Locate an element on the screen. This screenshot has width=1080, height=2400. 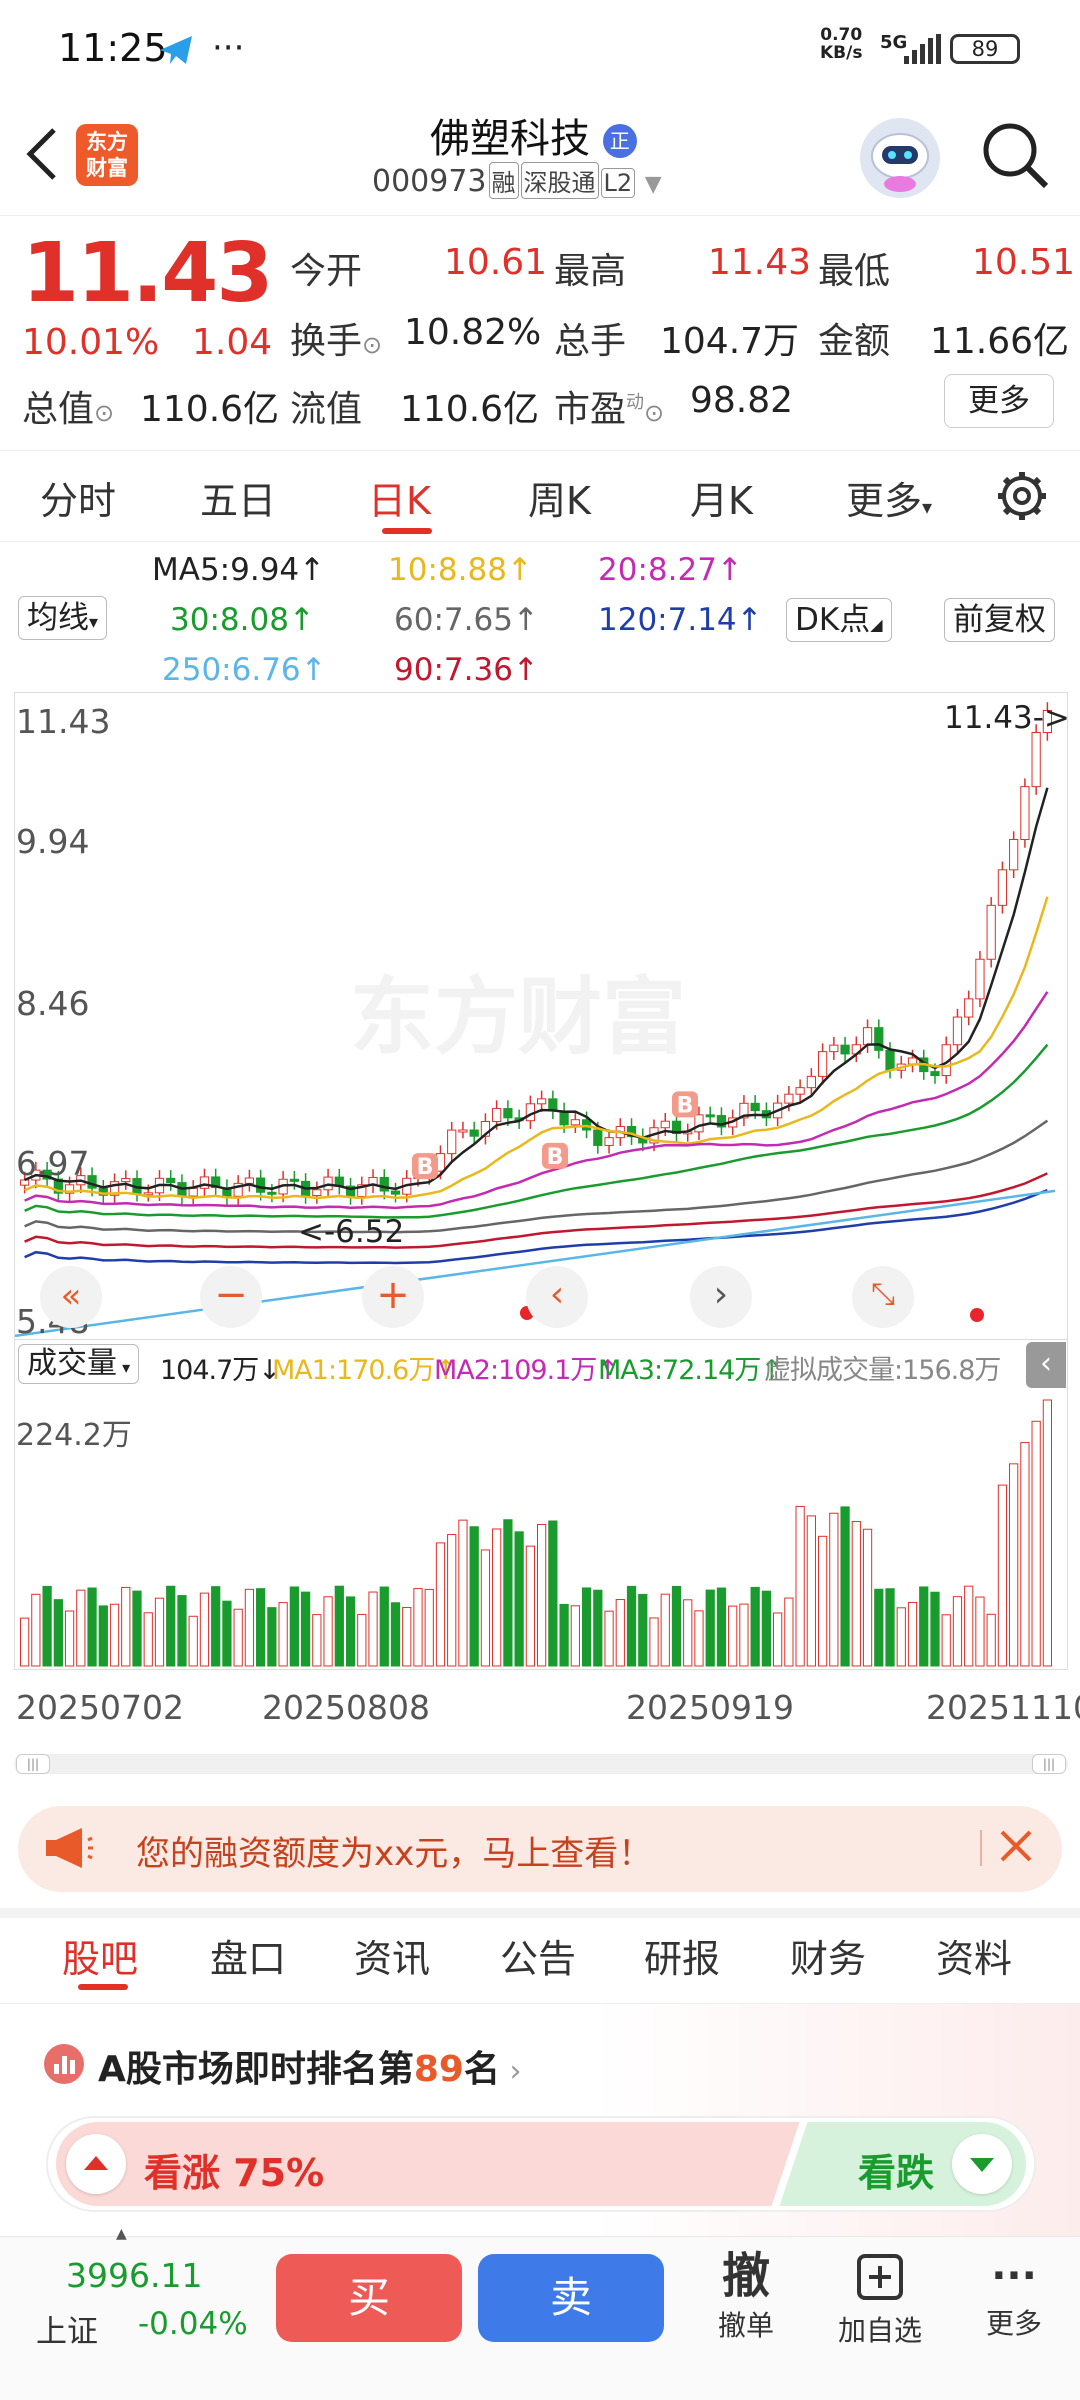
sell-button: 卖 is located at coordinates (571, 2298).